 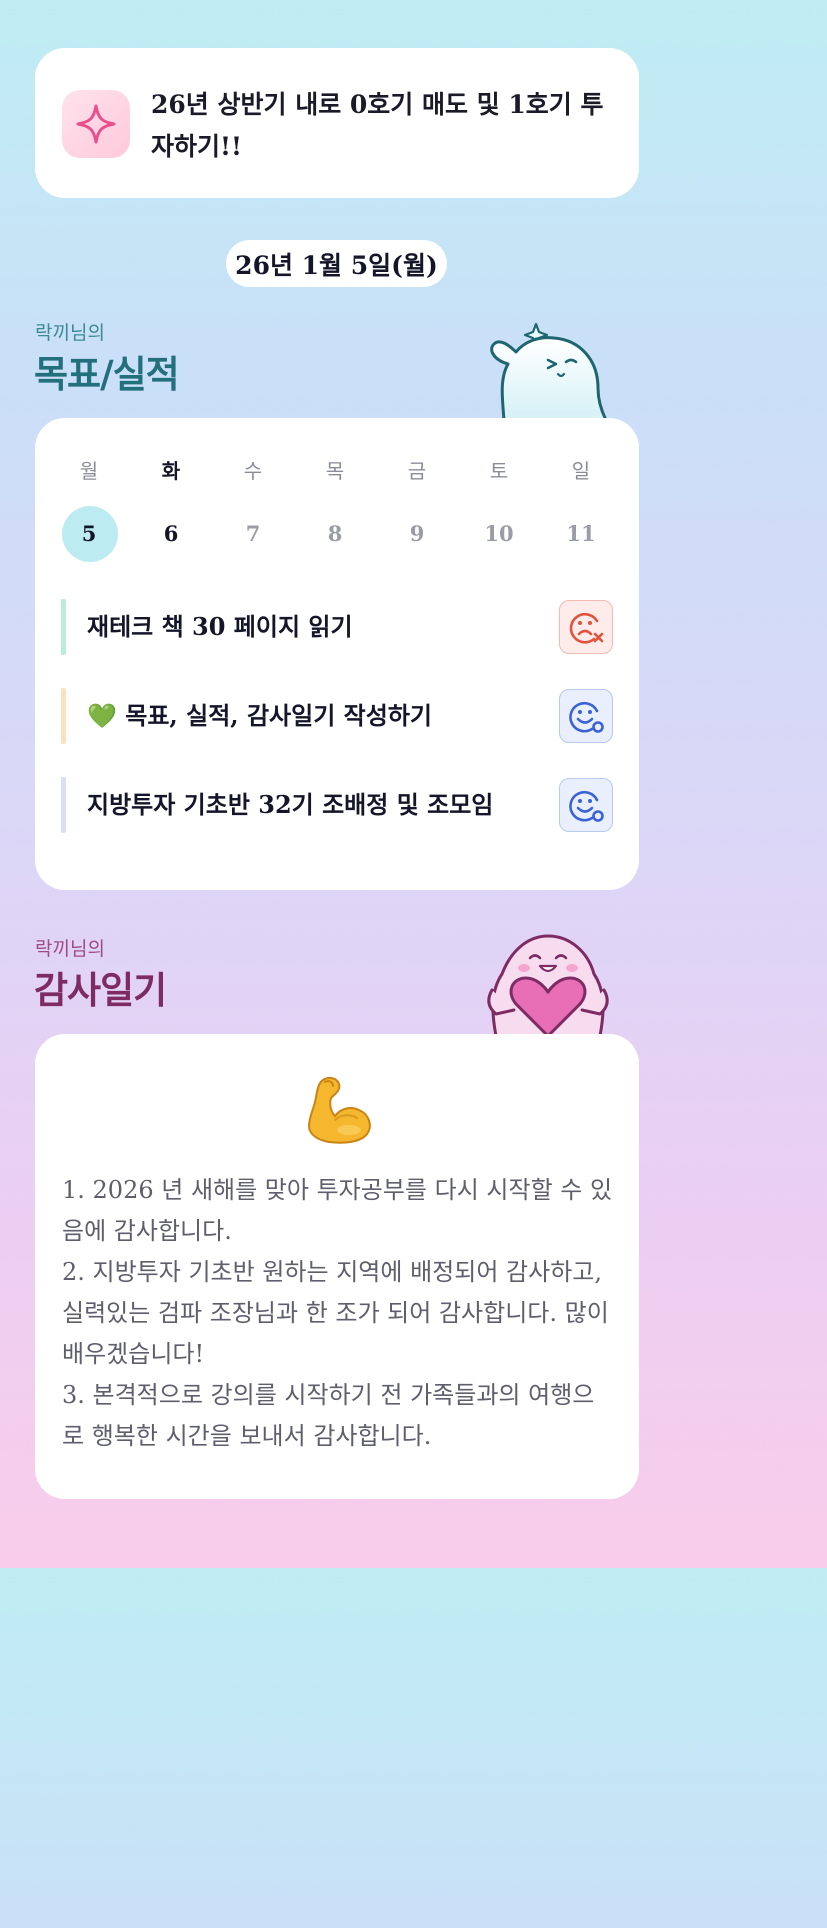 I want to click on day: 10, so click(x=499, y=534).